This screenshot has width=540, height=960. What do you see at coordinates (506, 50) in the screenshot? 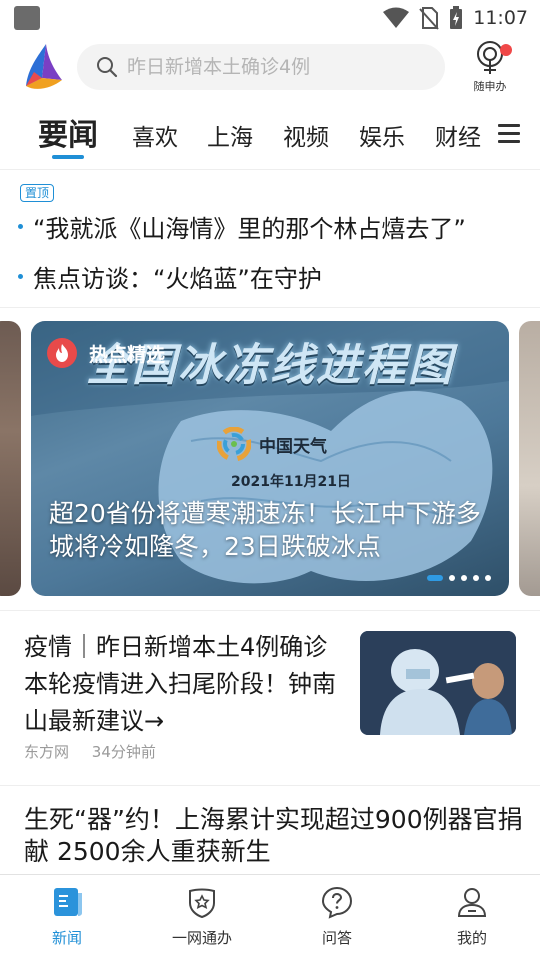
I see `notification-dot` at bounding box center [506, 50].